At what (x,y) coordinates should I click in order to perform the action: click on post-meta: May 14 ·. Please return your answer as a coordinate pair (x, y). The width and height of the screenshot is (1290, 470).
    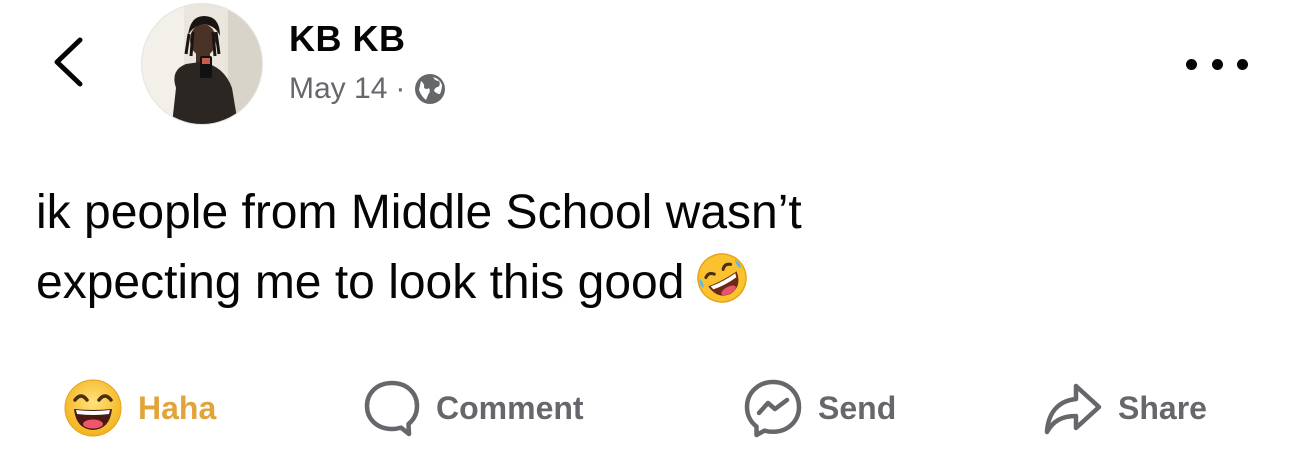
    Looking at the image, I should click on (368, 89).